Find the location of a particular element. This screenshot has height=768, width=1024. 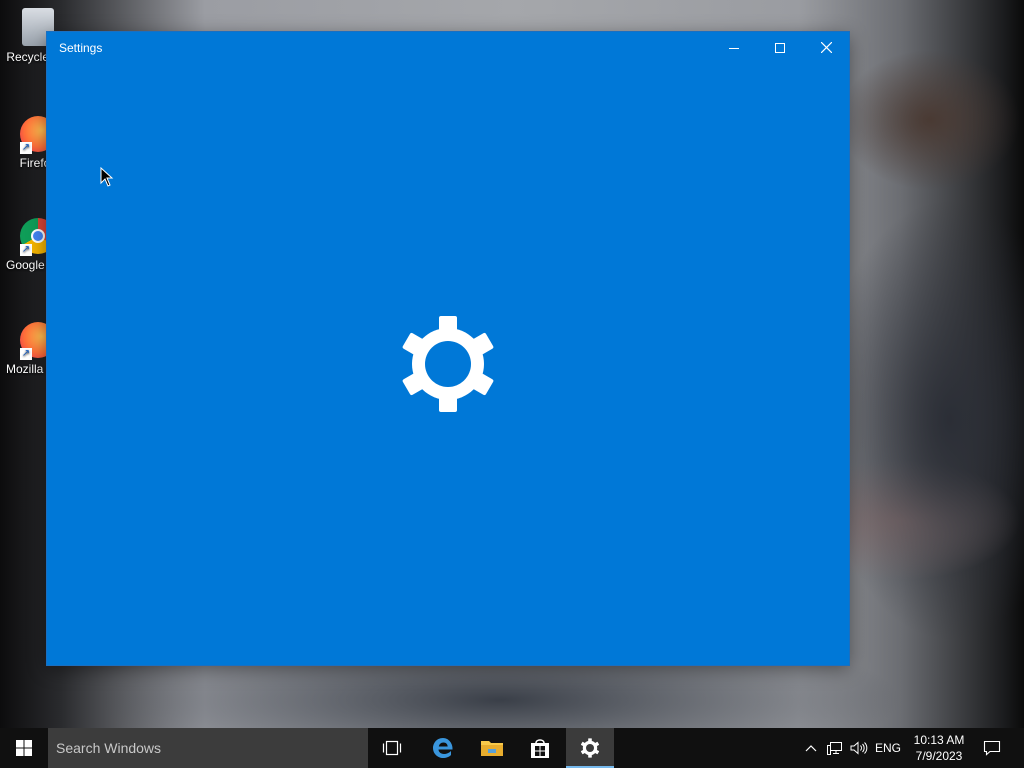

taskbar-edge-button is located at coordinates (443, 748).